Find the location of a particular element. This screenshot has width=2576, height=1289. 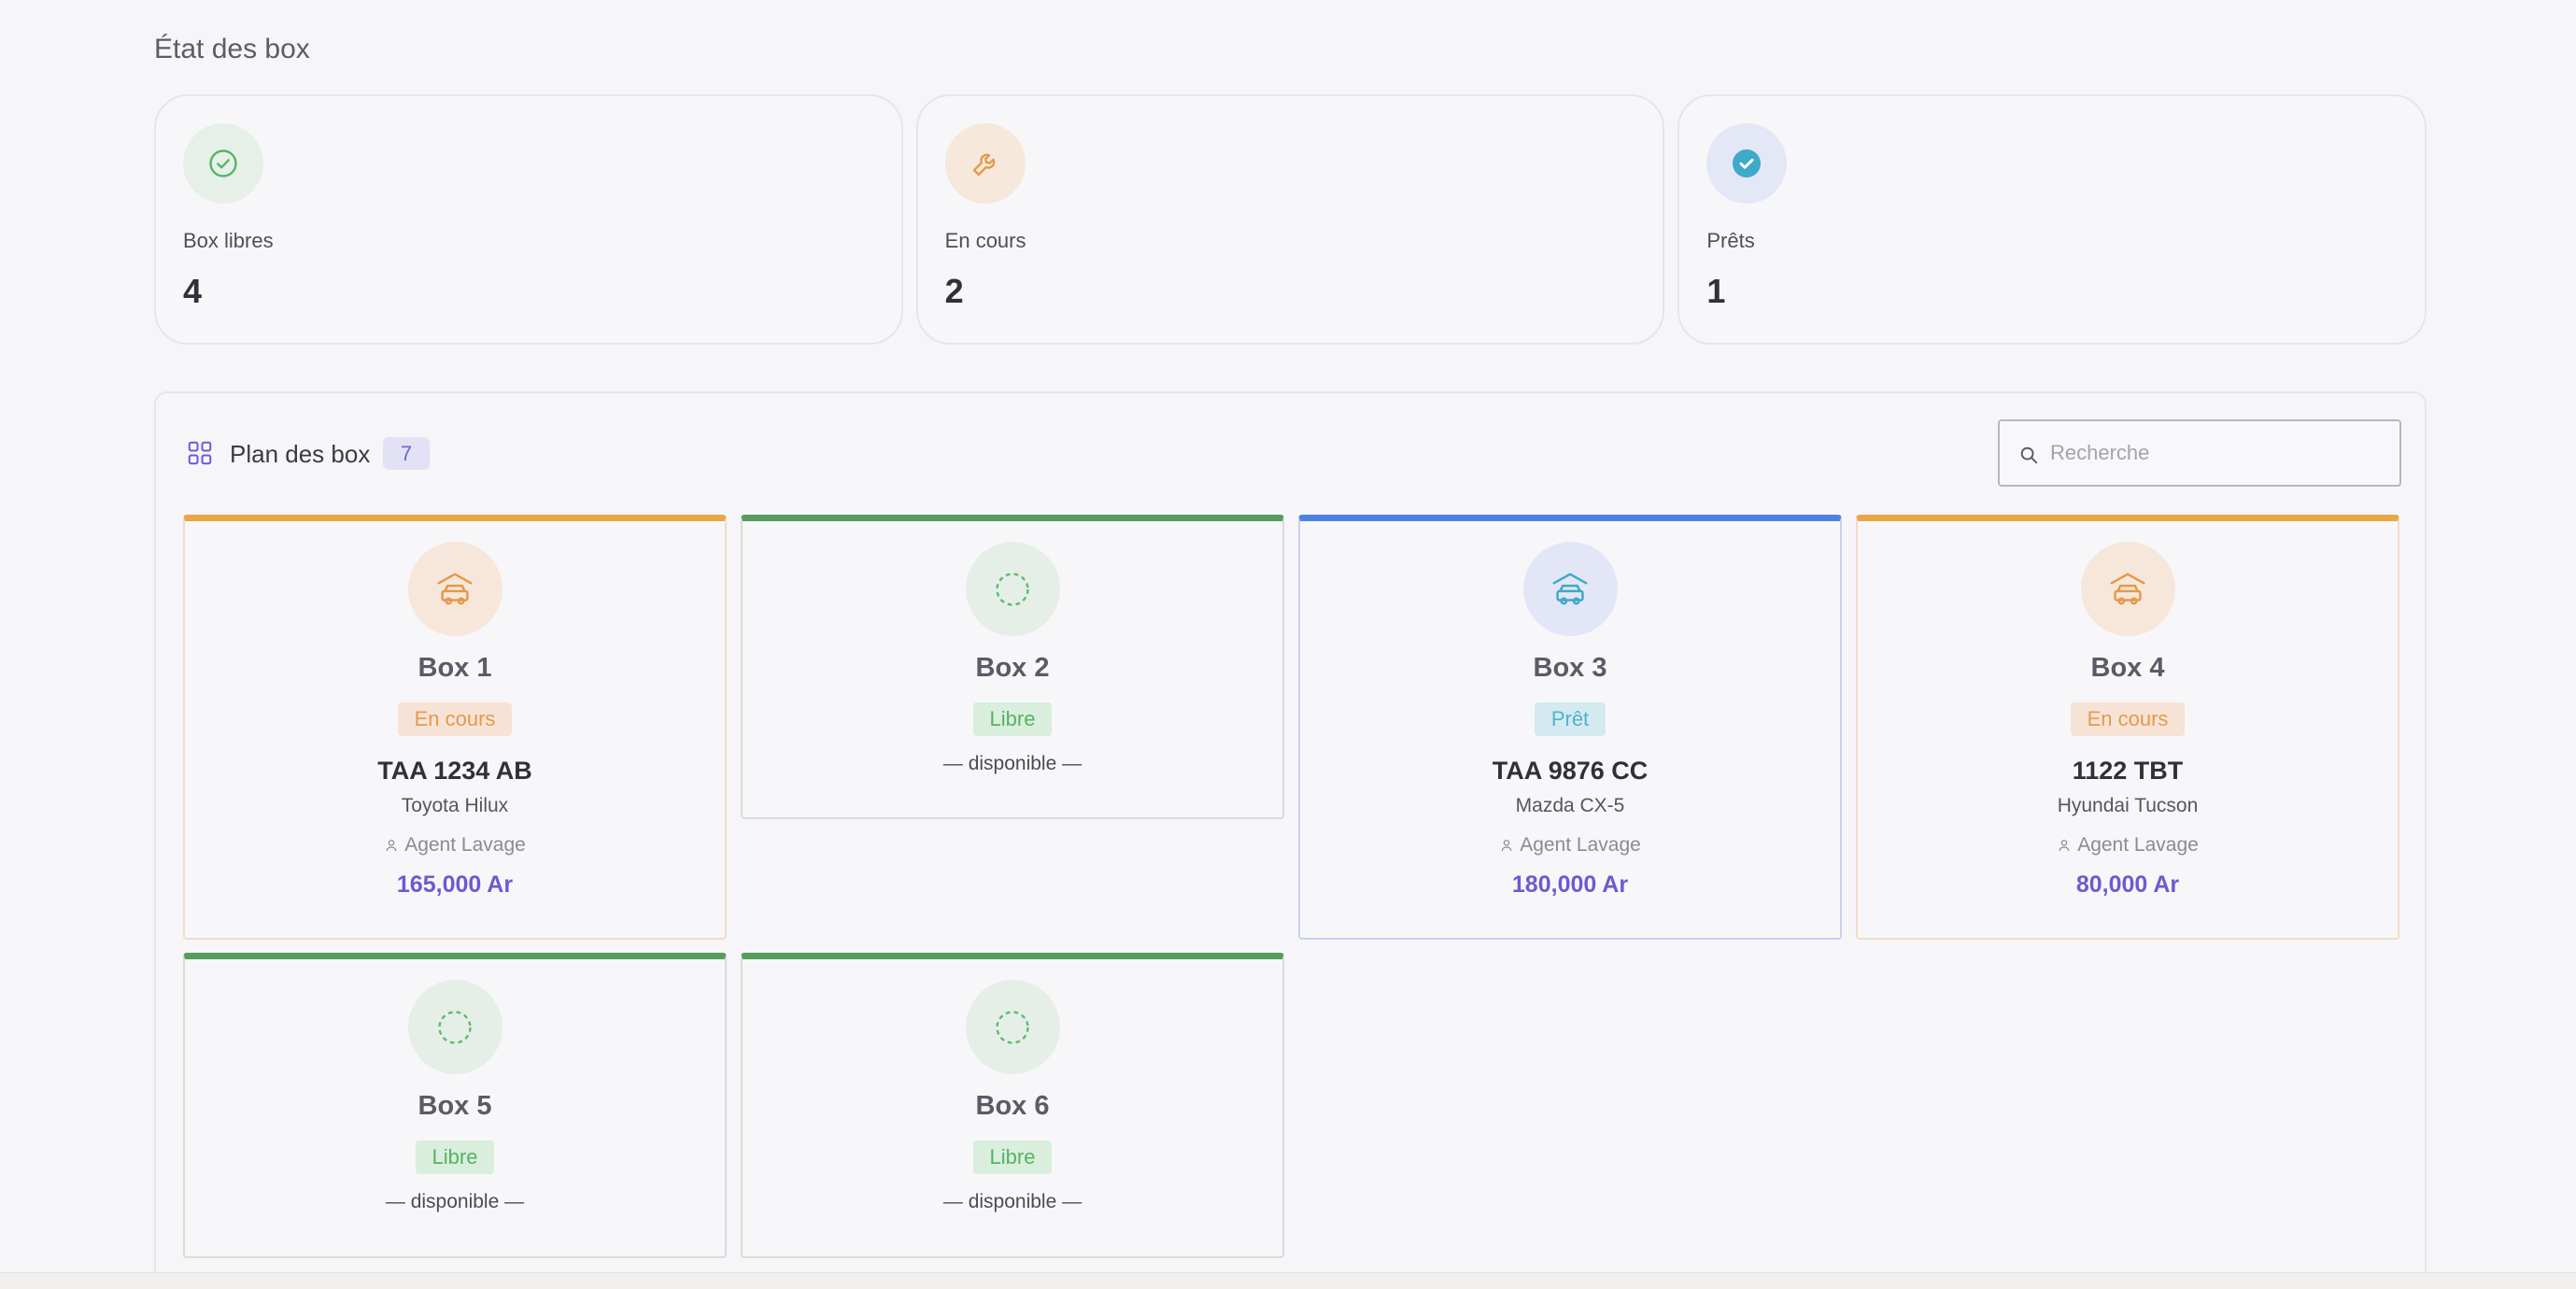

stat-value: 4 is located at coordinates (193, 291).